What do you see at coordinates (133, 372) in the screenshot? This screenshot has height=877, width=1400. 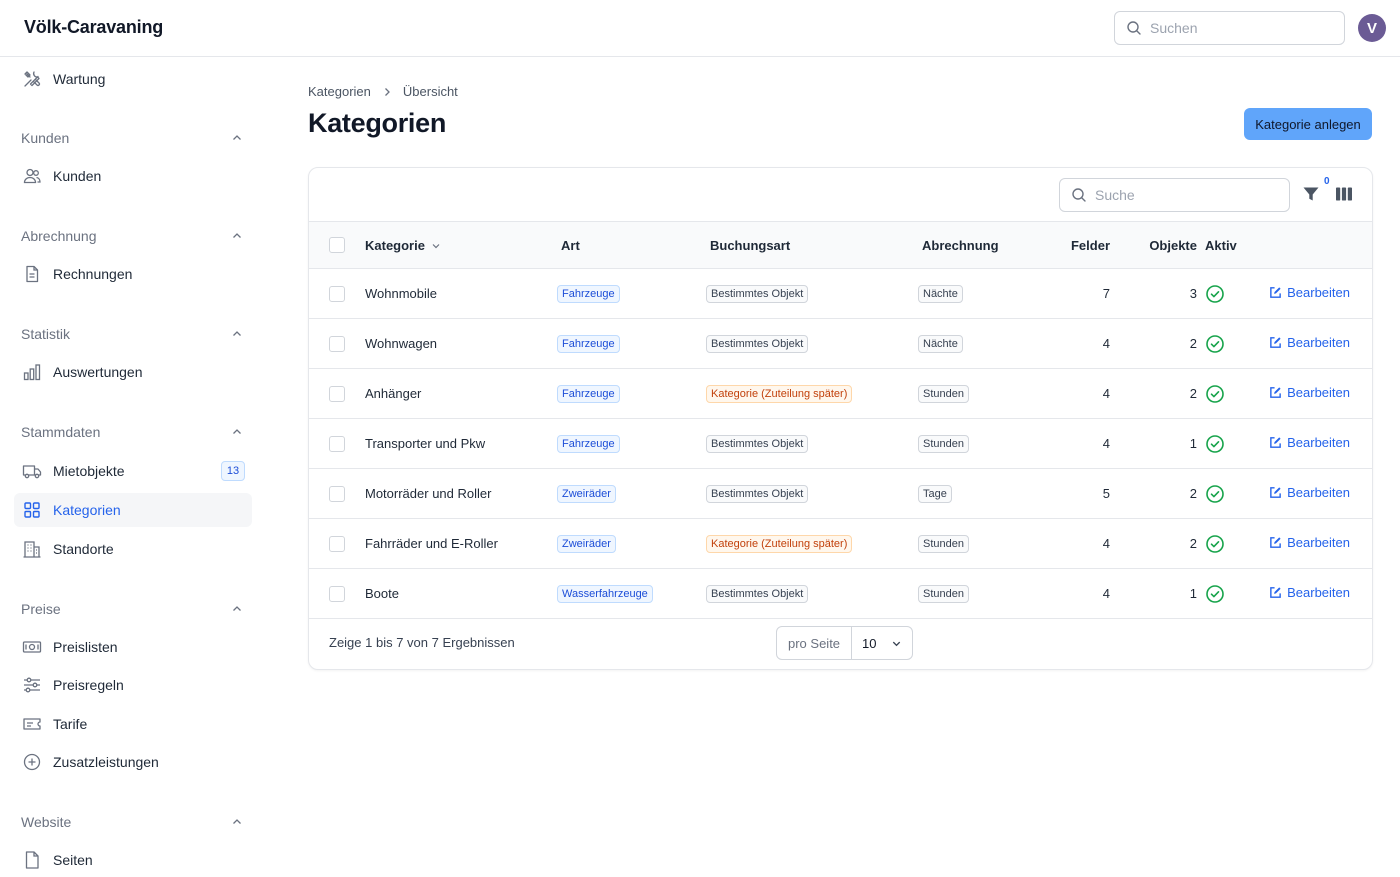 I see `sidebar-item-auswertungen: Auswertungen` at bounding box center [133, 372].